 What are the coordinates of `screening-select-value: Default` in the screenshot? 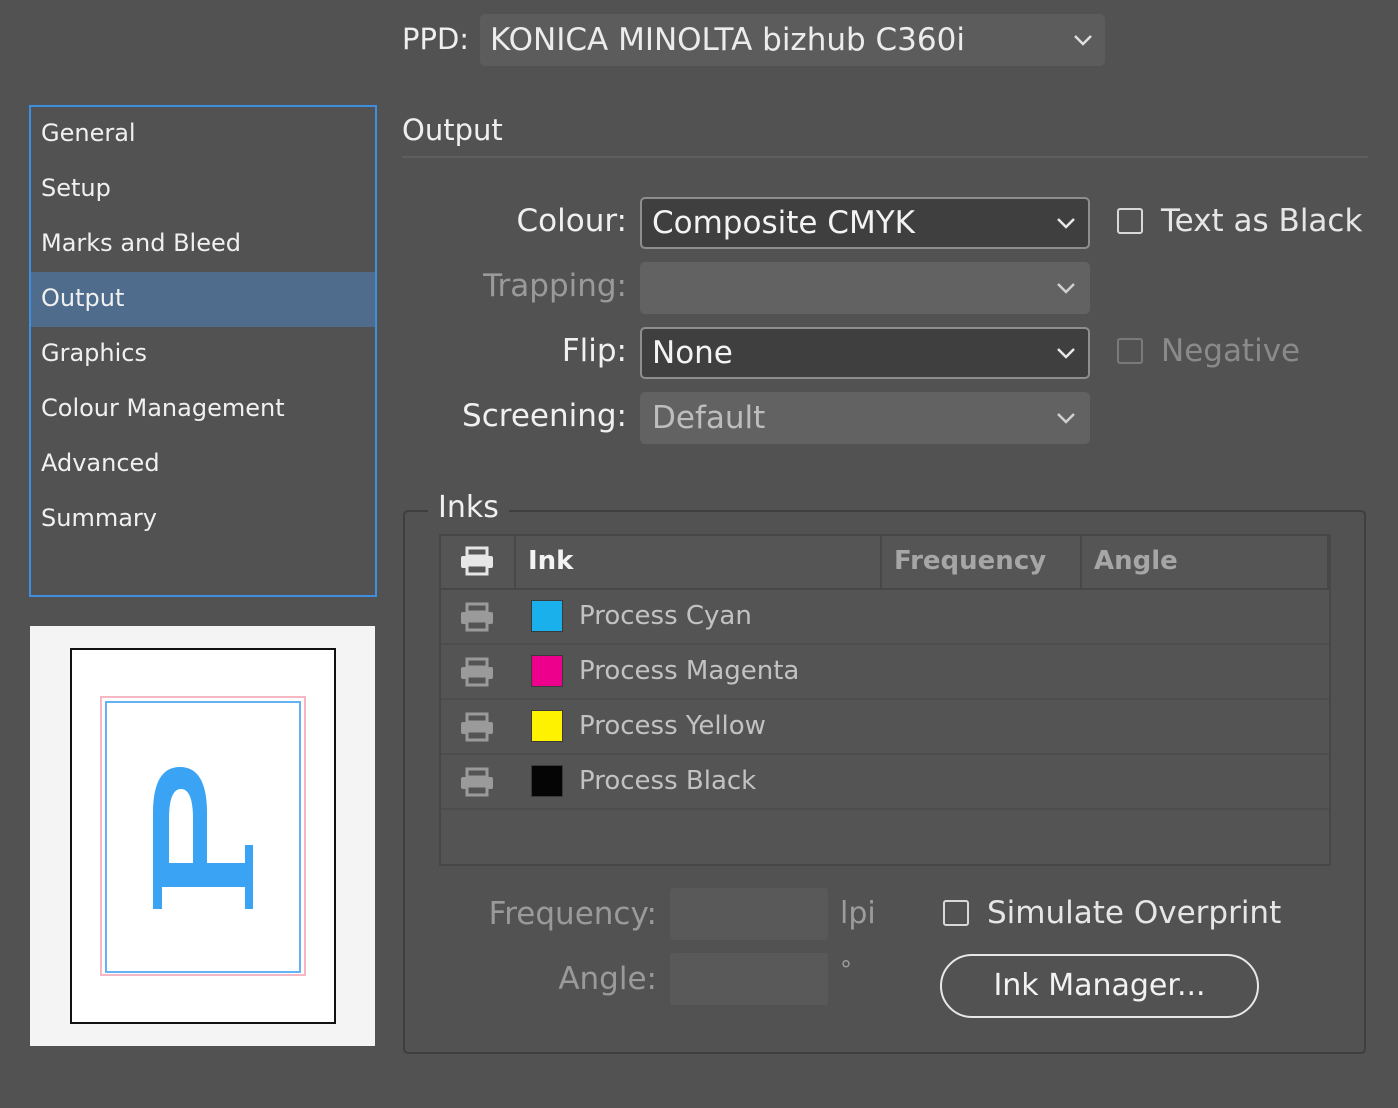 It's located at (709, 418).